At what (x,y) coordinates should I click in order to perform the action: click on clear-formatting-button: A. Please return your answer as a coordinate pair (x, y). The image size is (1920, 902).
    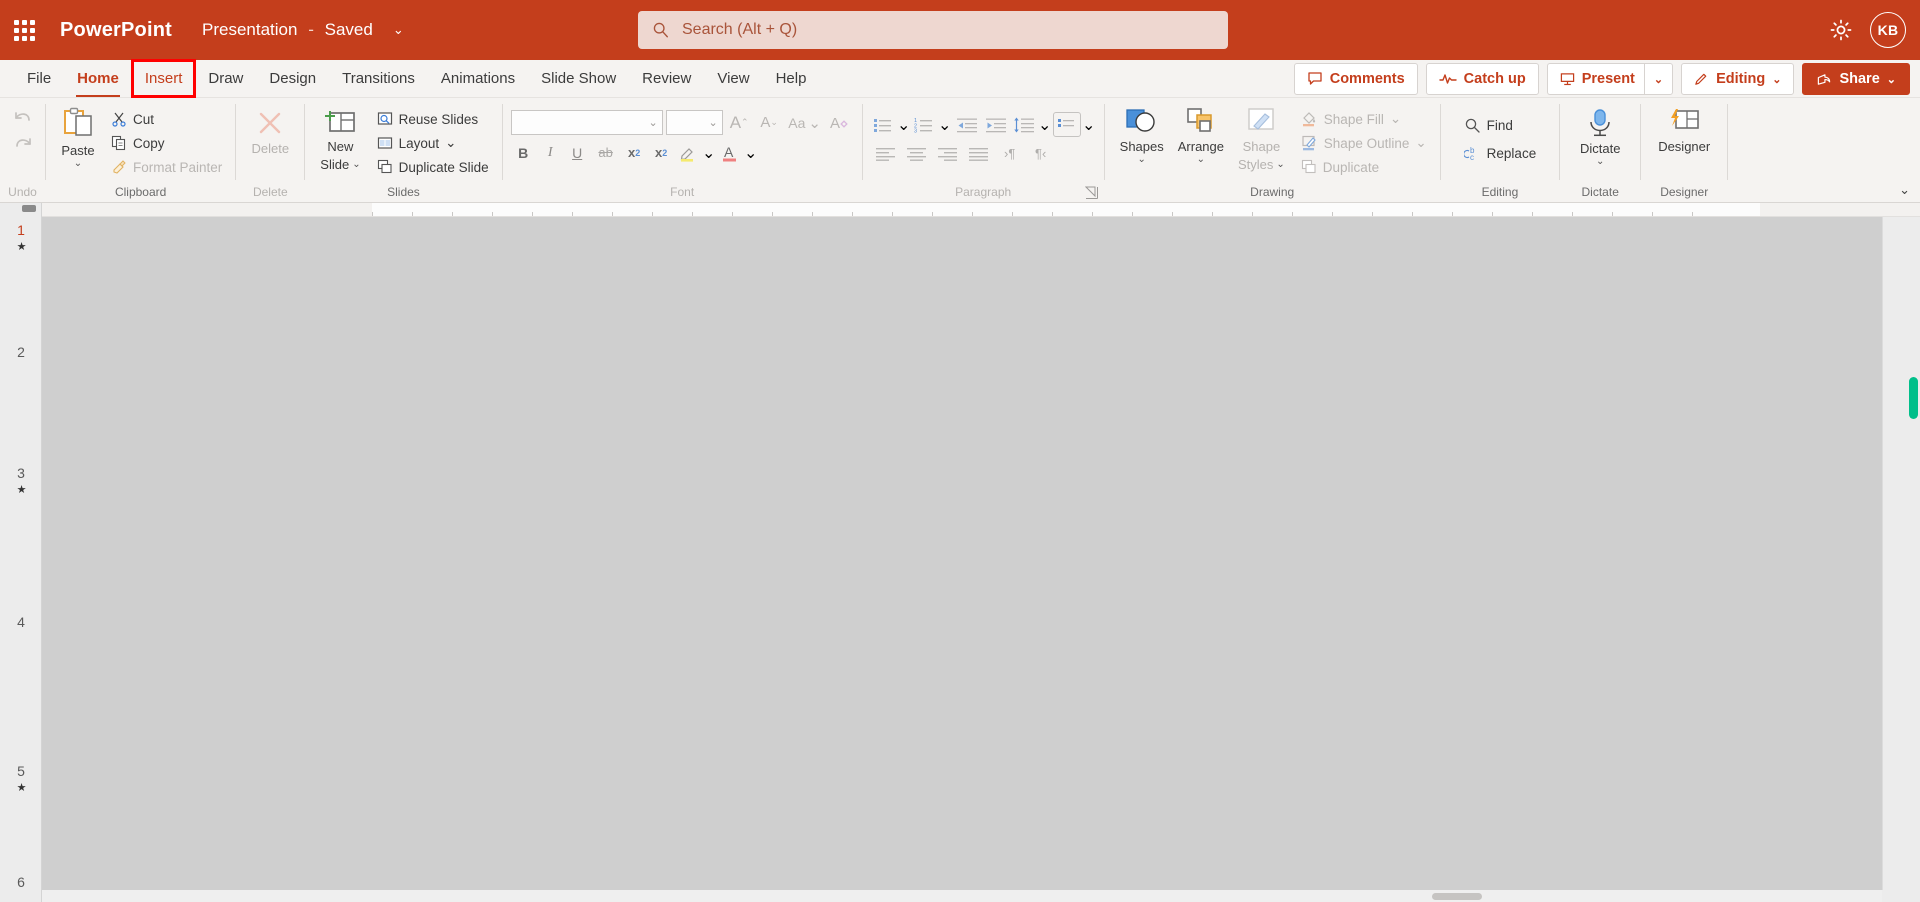
    Looking at the image, I should click on (840, 122).